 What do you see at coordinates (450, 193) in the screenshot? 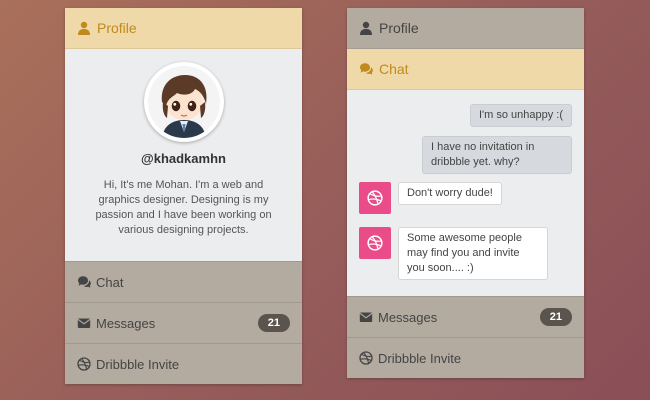
I see `chat-message-text: Don't worry dude!` at bounding box center [450, 193].